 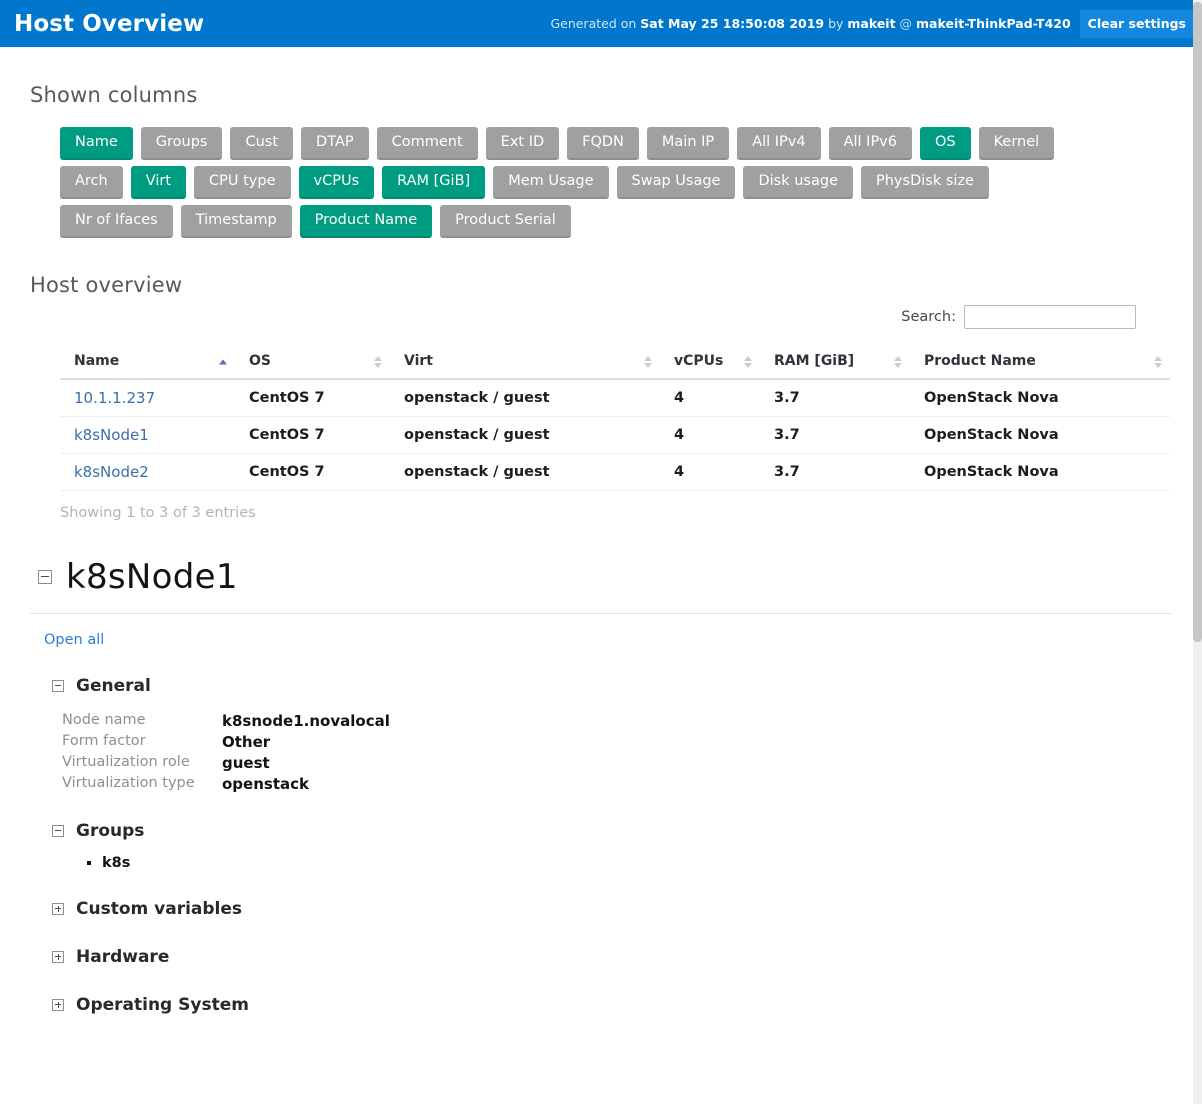 I want to click on property-value: openstack, so click(x=265, y=783).